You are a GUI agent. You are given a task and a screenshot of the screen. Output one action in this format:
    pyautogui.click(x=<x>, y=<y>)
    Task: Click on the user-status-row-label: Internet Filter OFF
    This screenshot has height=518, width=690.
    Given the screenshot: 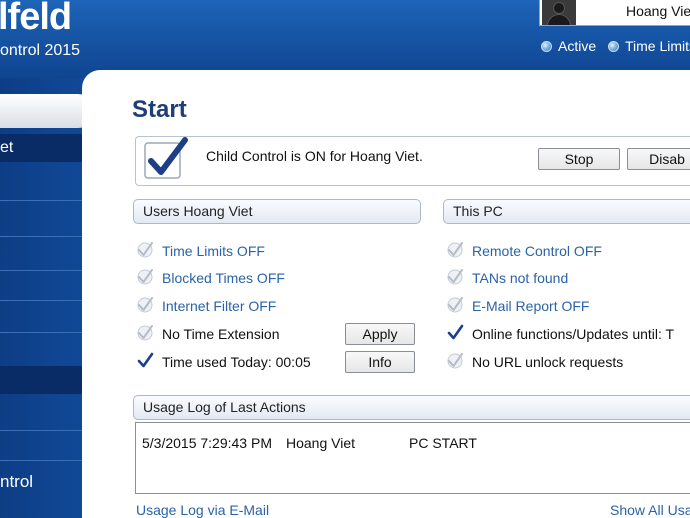 What is the action you would take?
    pyautogui.click(x=219, y=306)
    